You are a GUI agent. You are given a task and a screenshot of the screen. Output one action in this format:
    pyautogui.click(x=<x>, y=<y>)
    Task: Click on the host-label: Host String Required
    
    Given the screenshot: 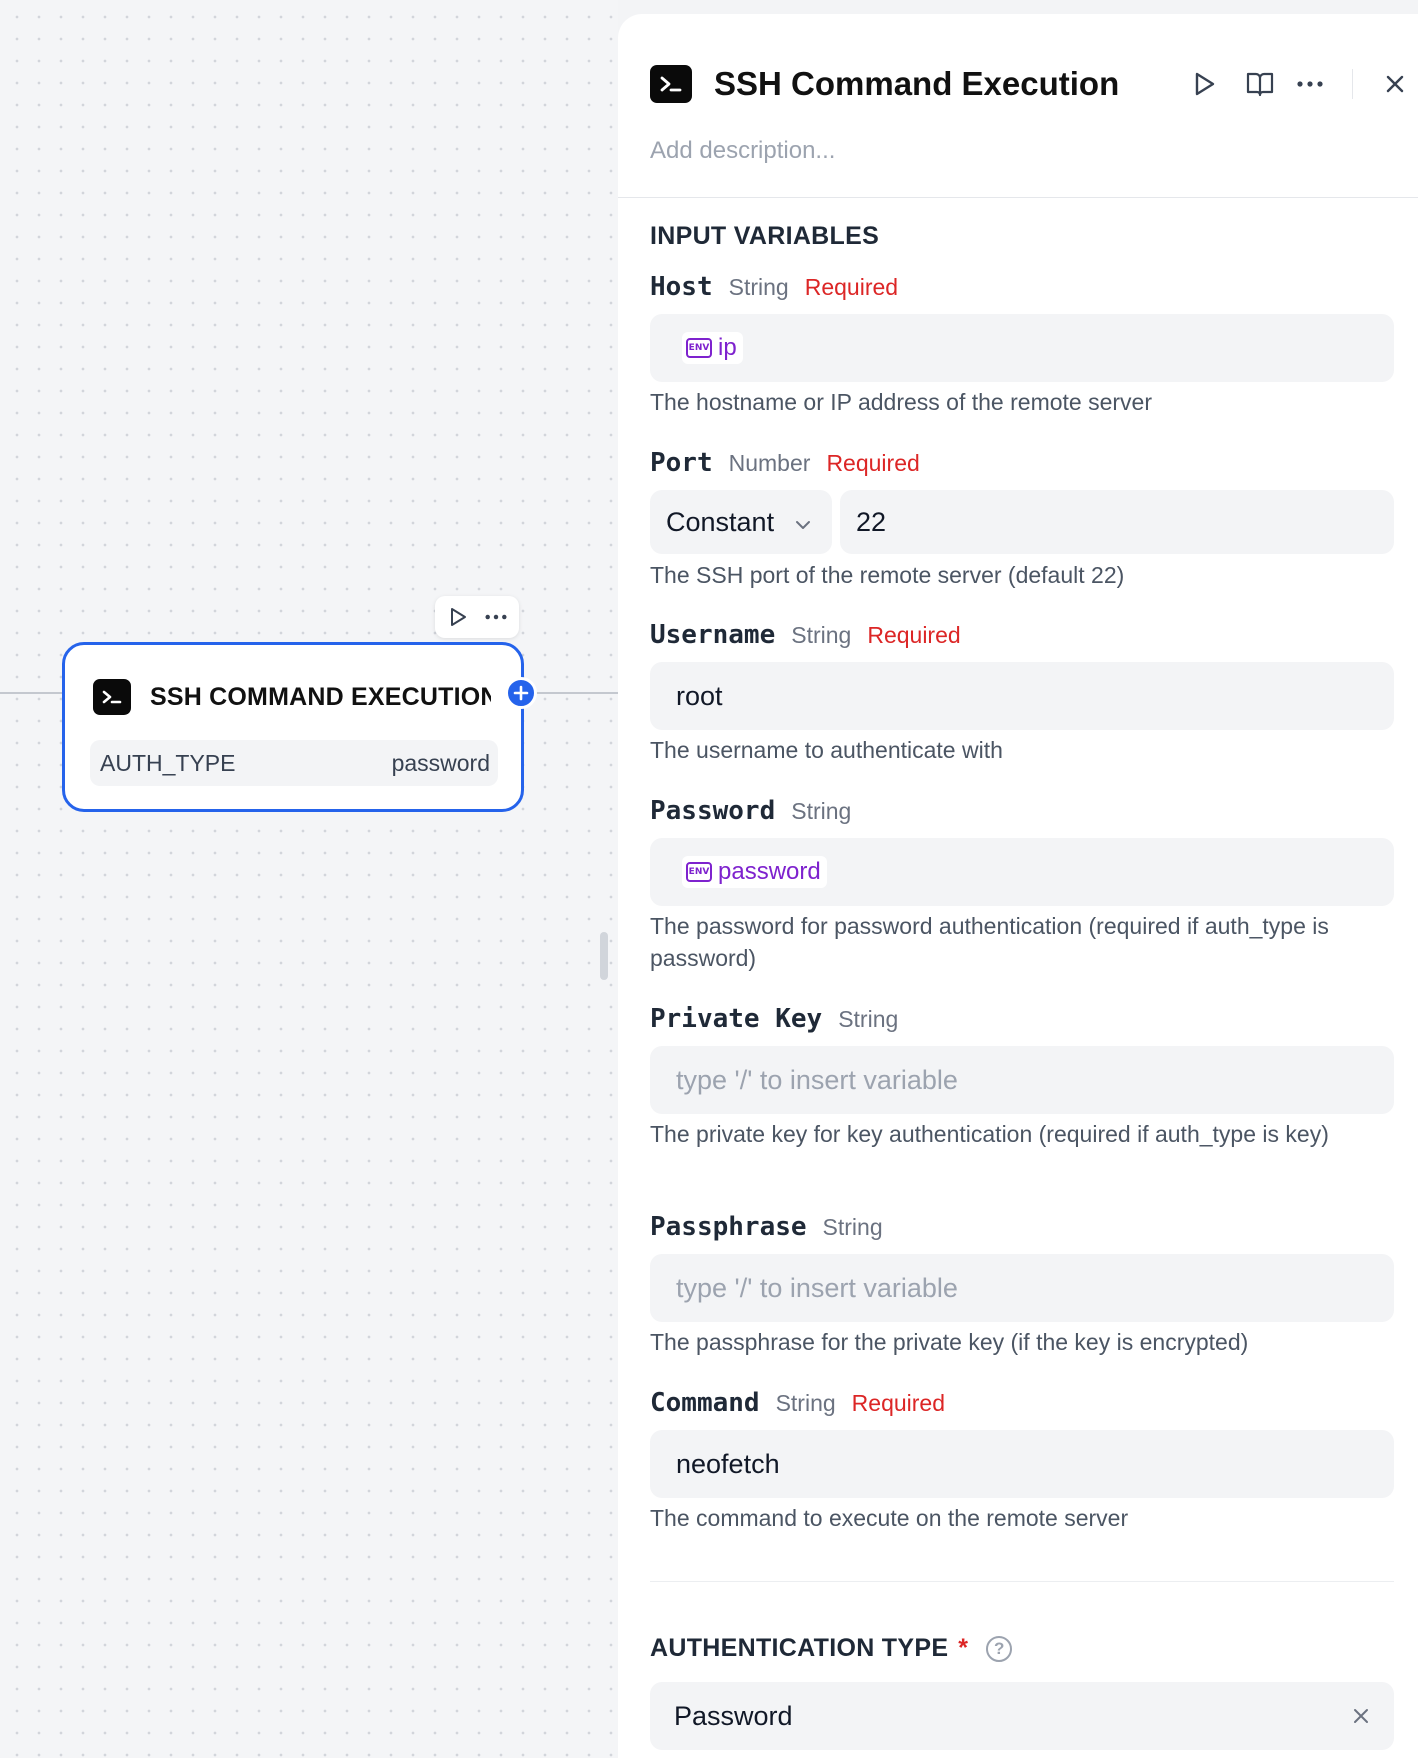 What is the action you would take?
    pyautogui.click(x=774, y=287)
    